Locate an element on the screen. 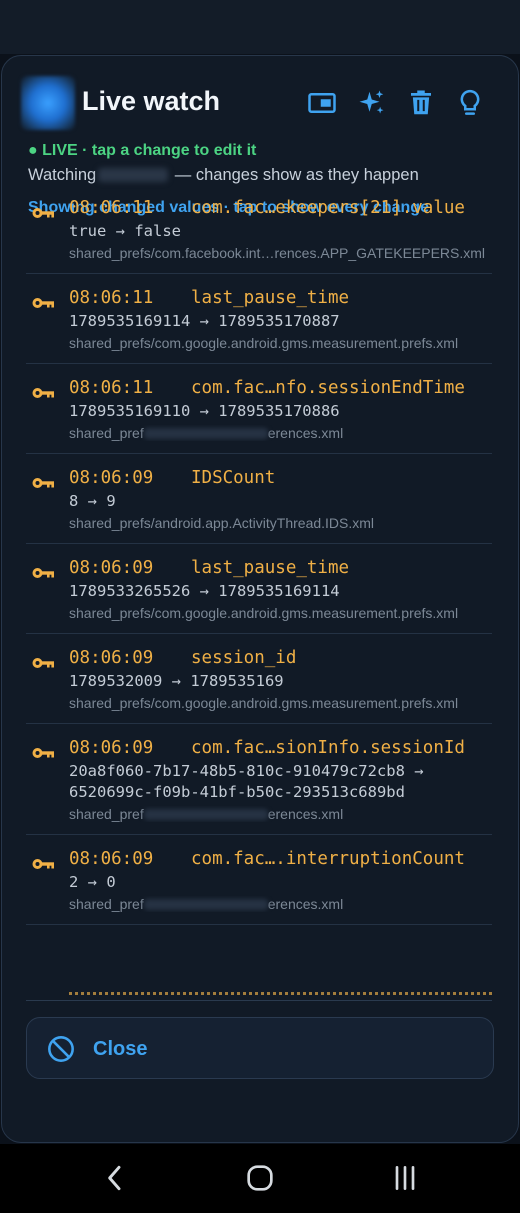 Image resolution: width=520 pixels, height=1213 pixels. watching-text: Watching — changes show as they happen is located at coordinates (223, 175).